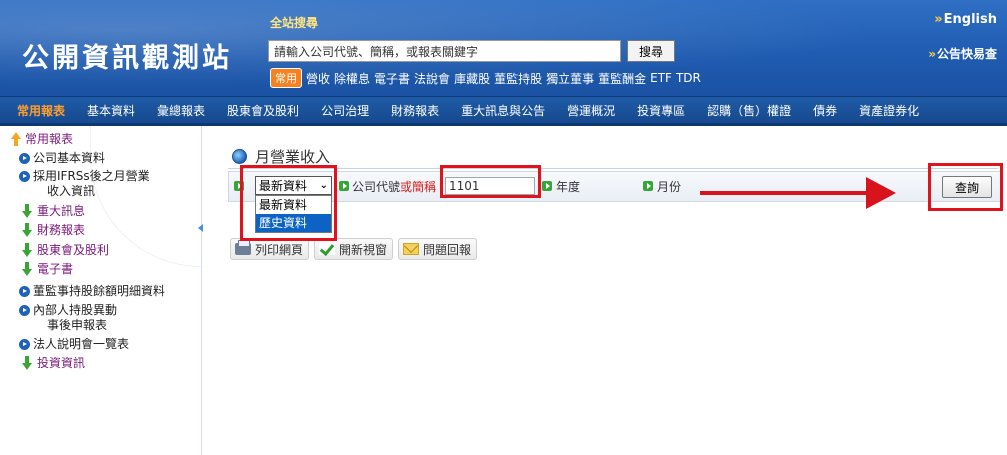 Image resolution: width=1007 pixels, height=455 pixels. What do you see at coordinates (345, 110) in the screenshot?
I see `nav-item-corporate-governance: 公司治理` at bounding box center [345, 110].